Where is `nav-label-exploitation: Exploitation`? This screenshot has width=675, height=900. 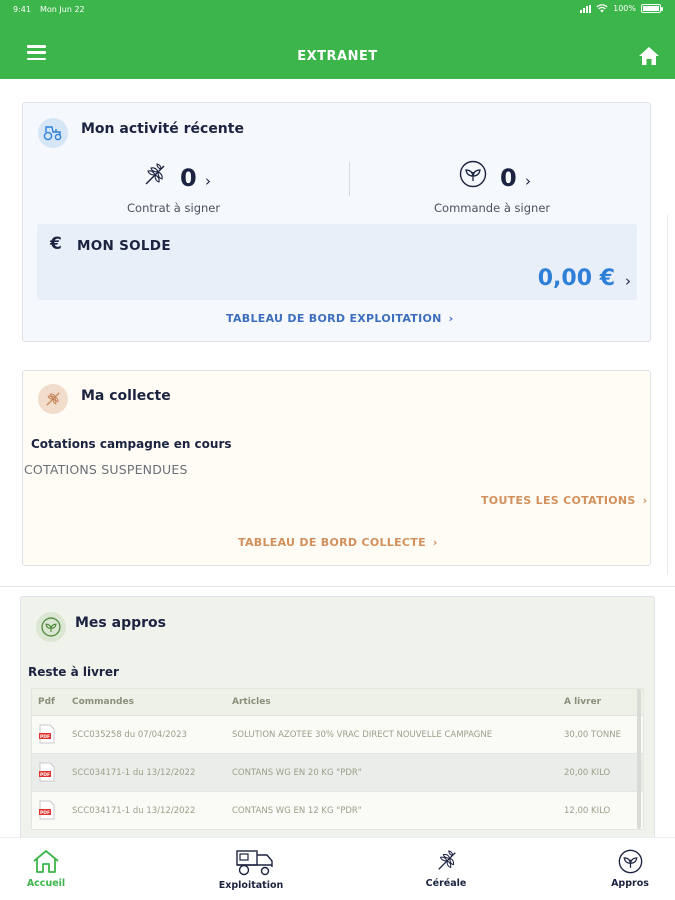 nav-label-exploitation: Exploitation is located at coordinates (251, 885).